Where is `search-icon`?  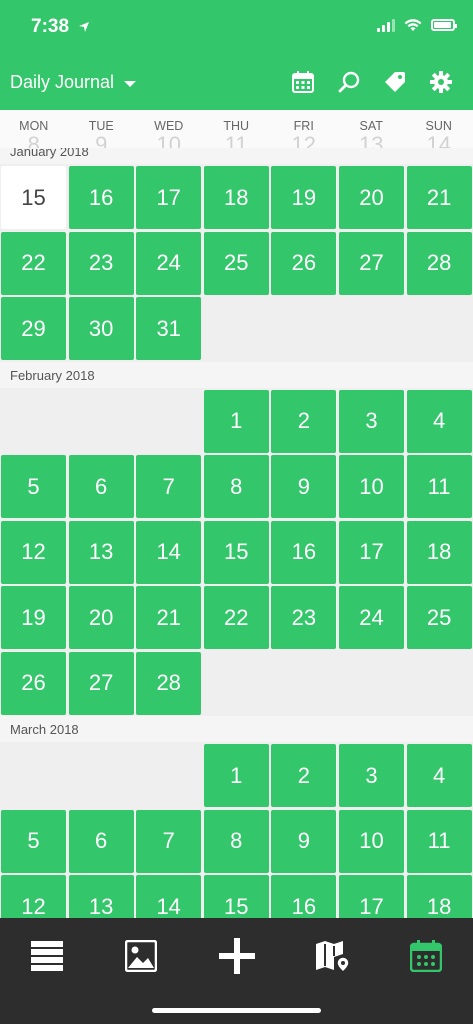
search-icon is located at coordinates (349, 82).